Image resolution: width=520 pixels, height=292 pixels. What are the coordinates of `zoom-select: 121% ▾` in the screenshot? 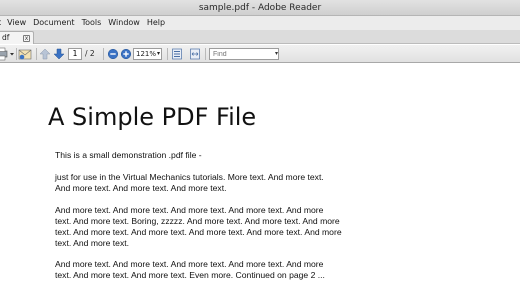 It's located at (147, 54).